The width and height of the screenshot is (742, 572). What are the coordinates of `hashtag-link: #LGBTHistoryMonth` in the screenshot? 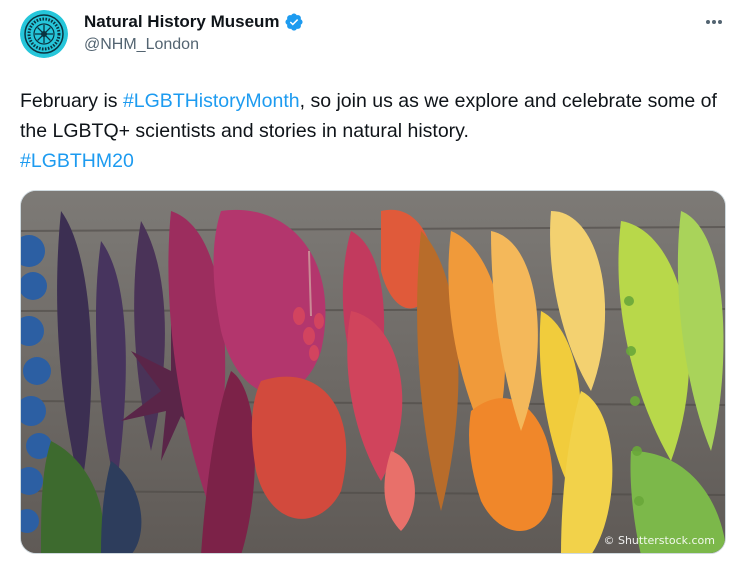 It's located at (211, 101).